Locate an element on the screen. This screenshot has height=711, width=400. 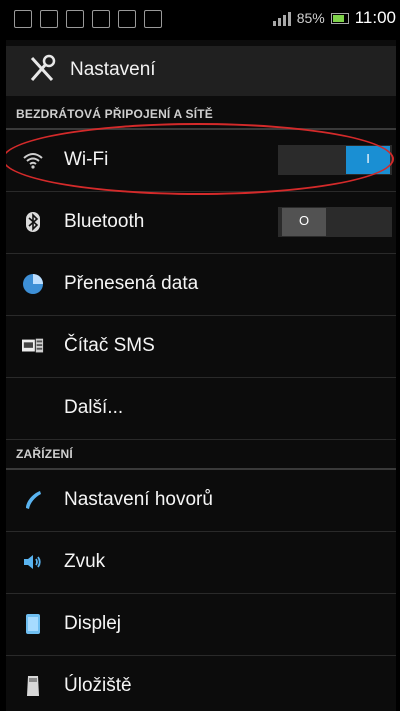
storage-label: Úložiště is located at coordinates (98, 685).